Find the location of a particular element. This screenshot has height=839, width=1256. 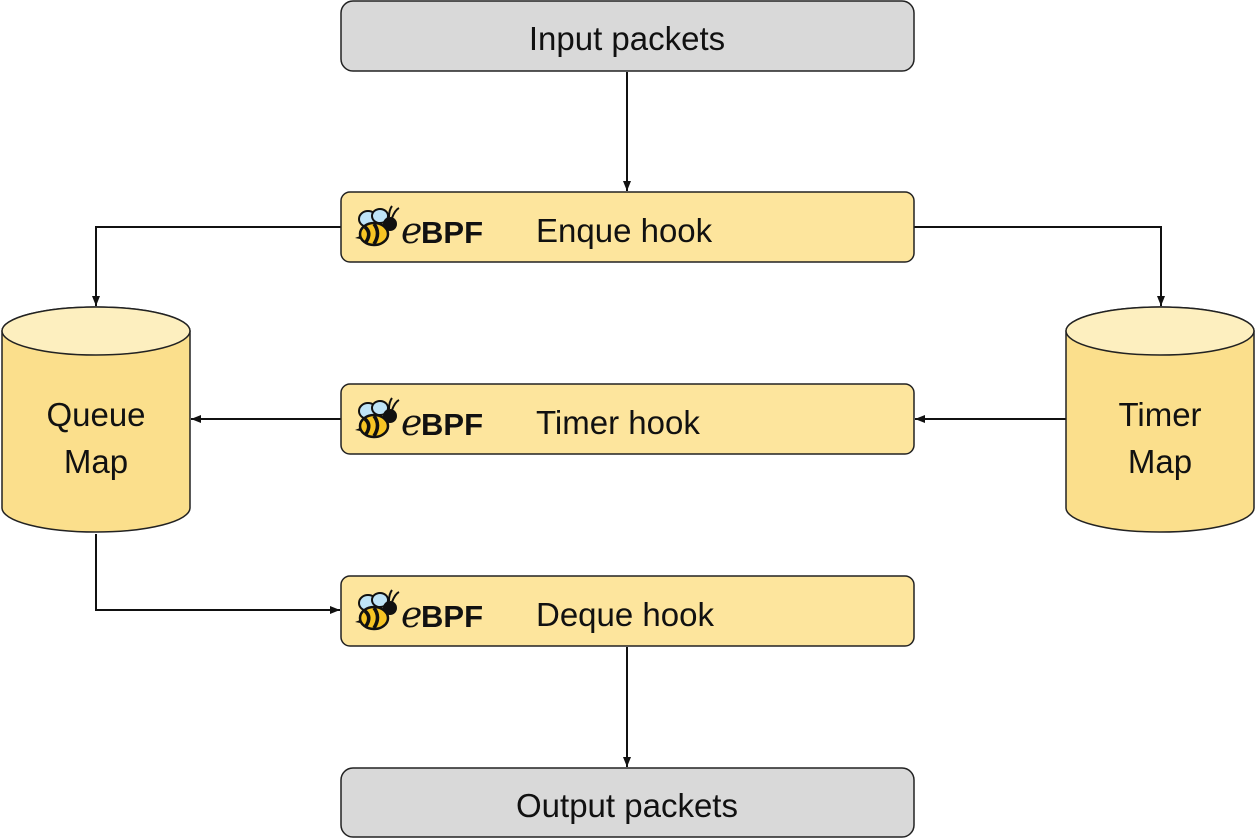

enqueue-hook-label: Enque hook is located at coordinates (624, 230).